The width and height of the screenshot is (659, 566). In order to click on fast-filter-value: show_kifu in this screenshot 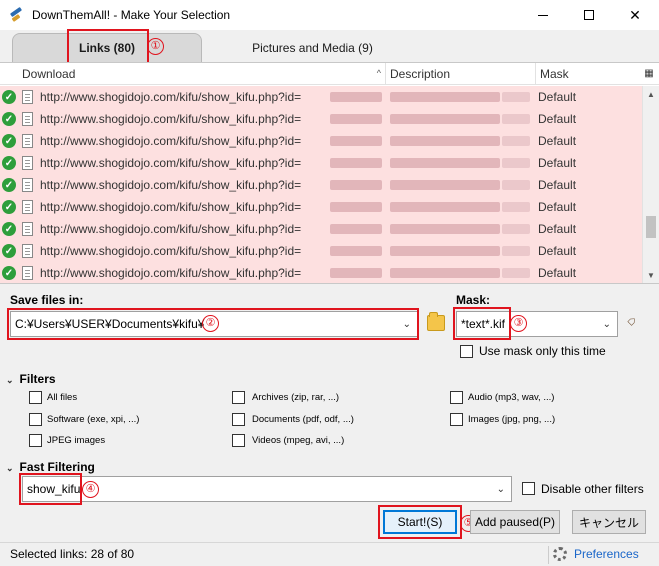, I will do `click(54, 489)`.